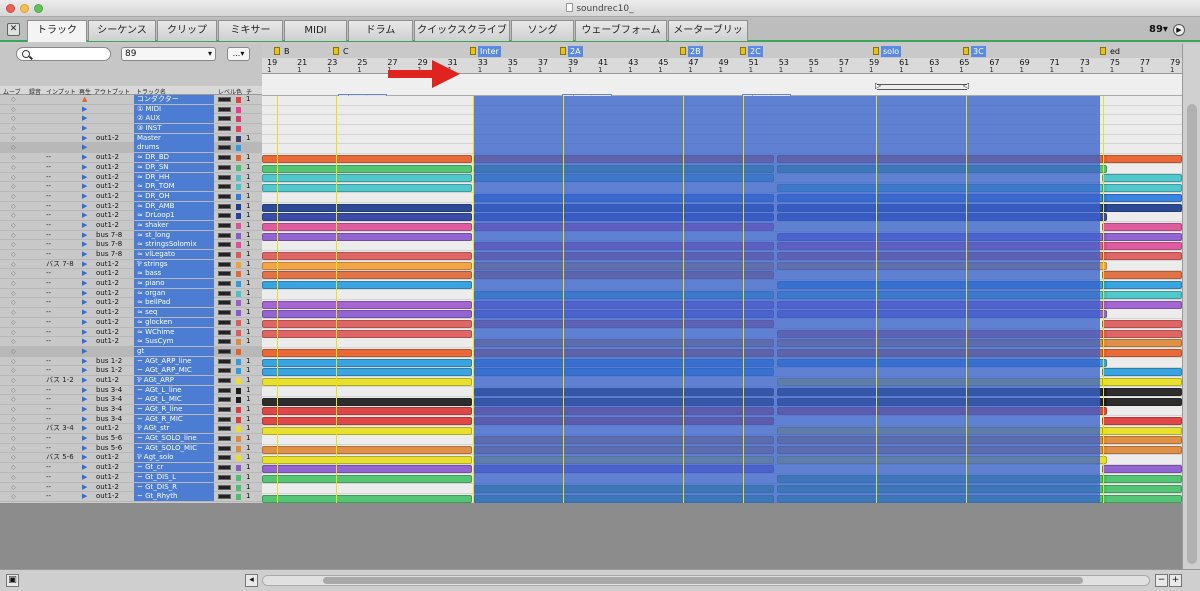  Describe the element at coordinates (922, 85) in the screenshot. I see `loop-range: ▷ ◁` at that location.